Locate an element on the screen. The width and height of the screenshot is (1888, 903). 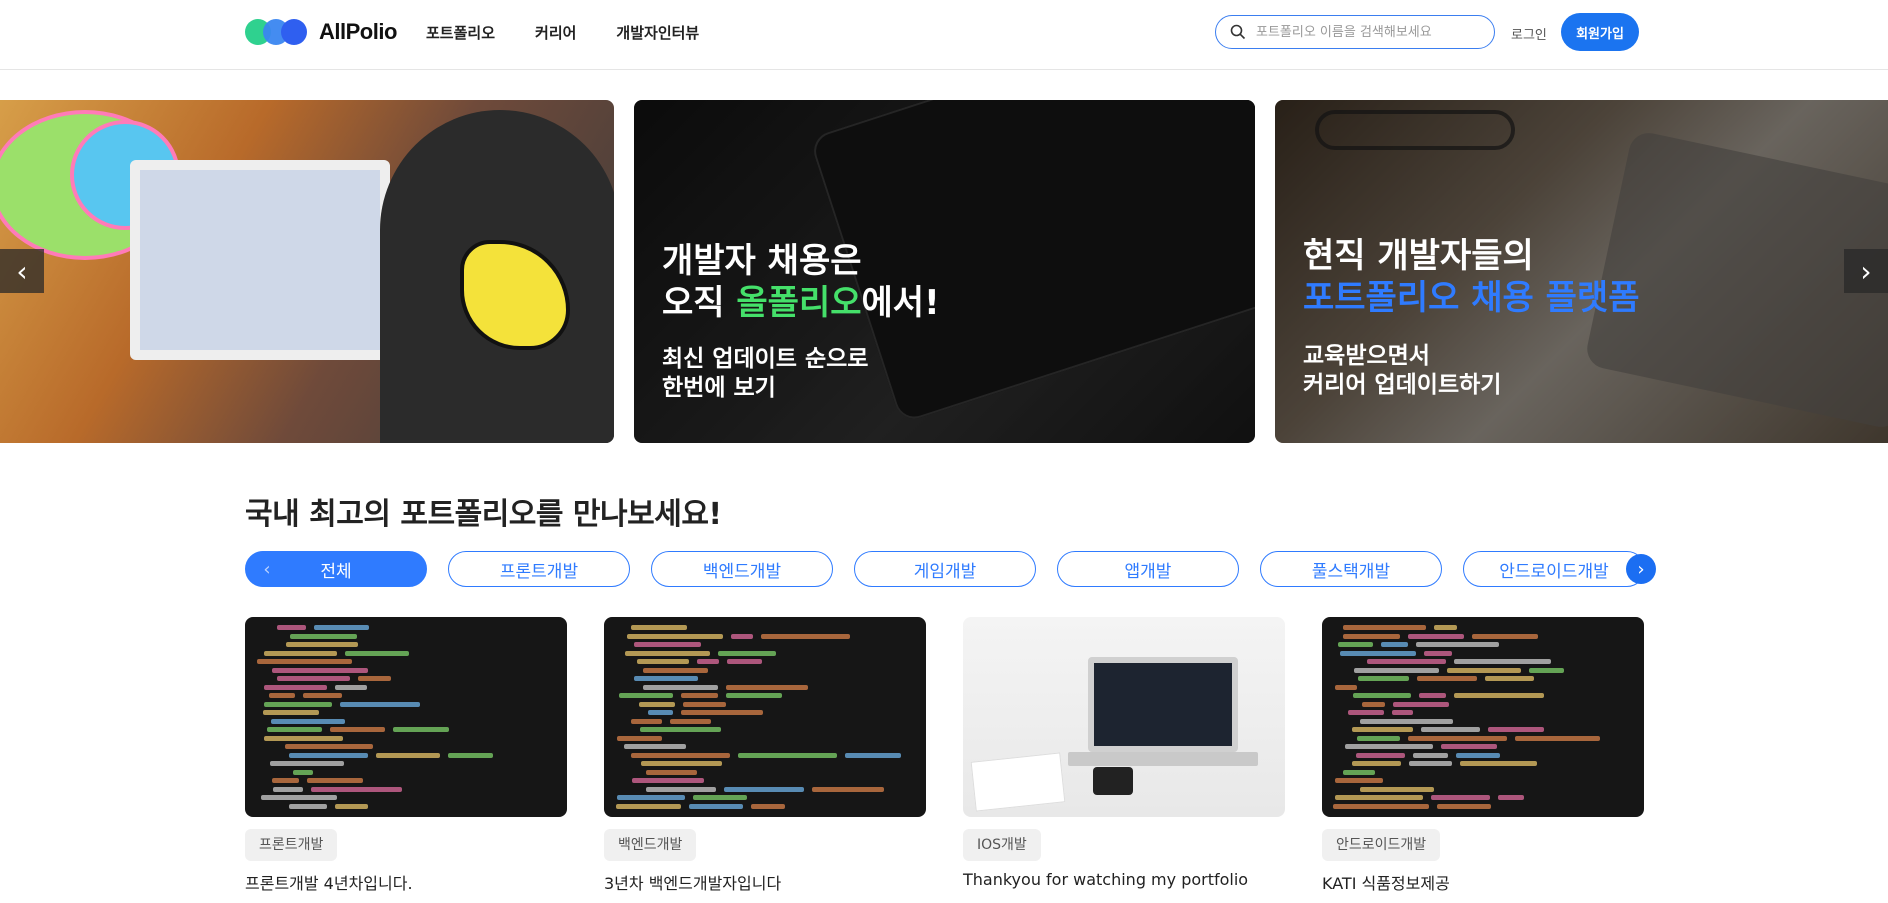
tabs-prev-button: ‹ is located at coordinates (267, 569).